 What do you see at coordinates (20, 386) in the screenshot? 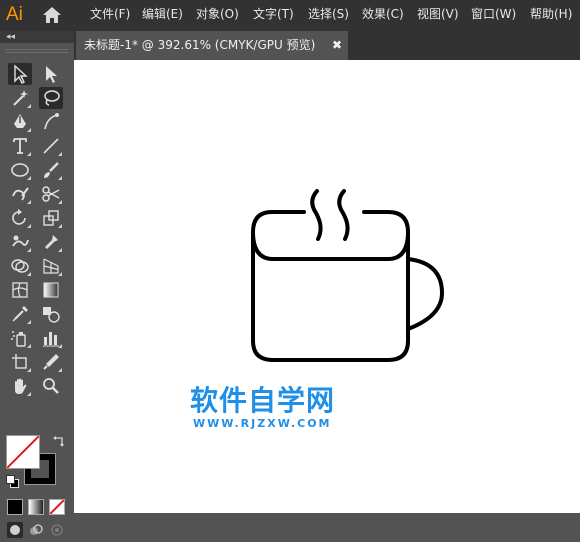
I see `hand-tool-icon` at bounding box center [20, 386].